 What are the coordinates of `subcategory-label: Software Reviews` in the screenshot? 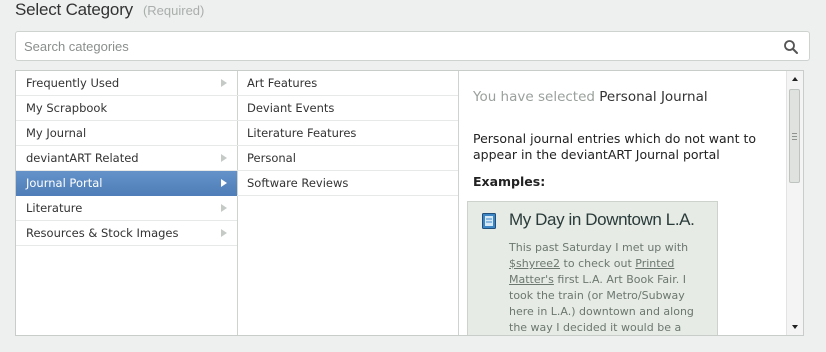 It's located at (298, 183).